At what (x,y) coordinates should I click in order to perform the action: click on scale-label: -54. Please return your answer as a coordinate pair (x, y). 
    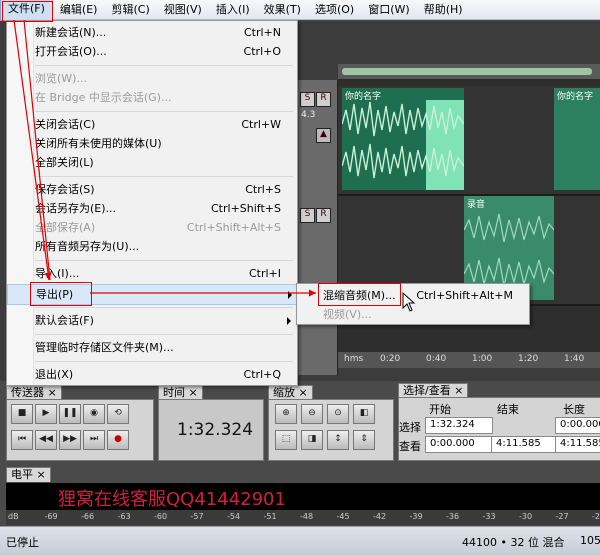
    Looking at the image, I should click on (234, 516).